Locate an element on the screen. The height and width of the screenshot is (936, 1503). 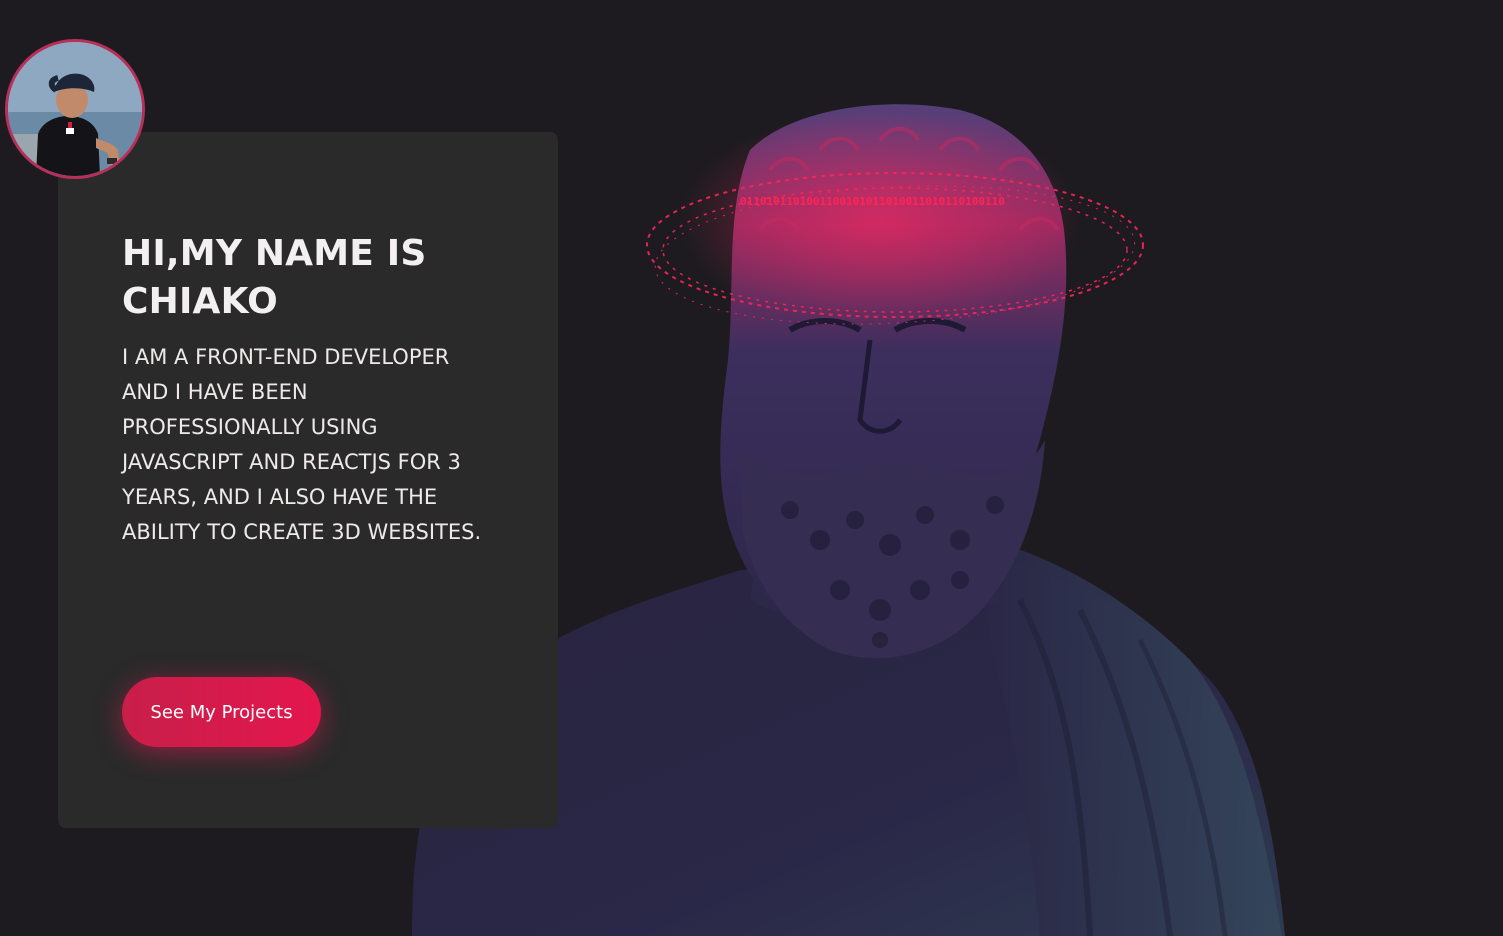
avatar is located at coordinates (75, 109).